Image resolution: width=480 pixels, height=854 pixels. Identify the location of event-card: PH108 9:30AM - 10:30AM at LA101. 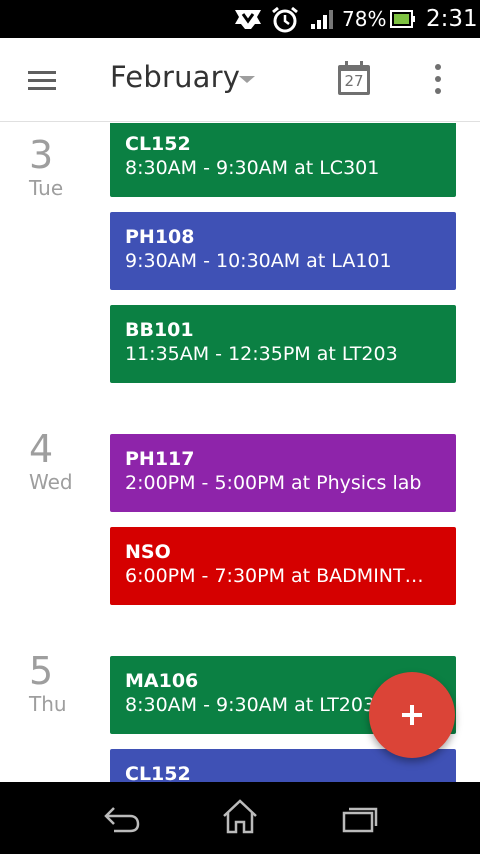
(283, 251).